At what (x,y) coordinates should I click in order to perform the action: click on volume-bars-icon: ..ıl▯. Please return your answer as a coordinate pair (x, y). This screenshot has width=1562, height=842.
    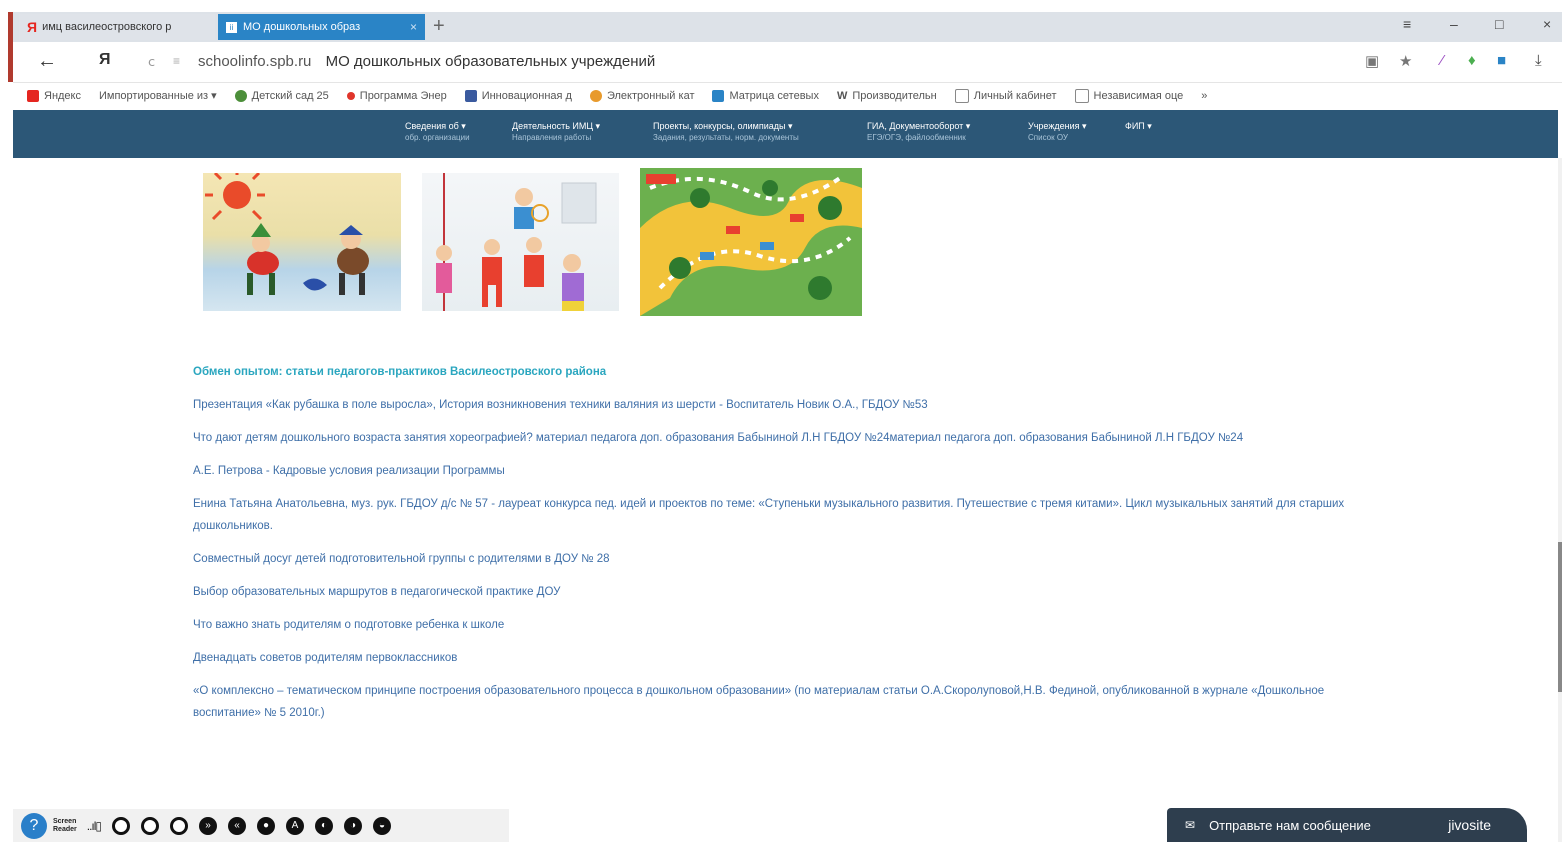
    Looking at the image, I should click on (94, 826).